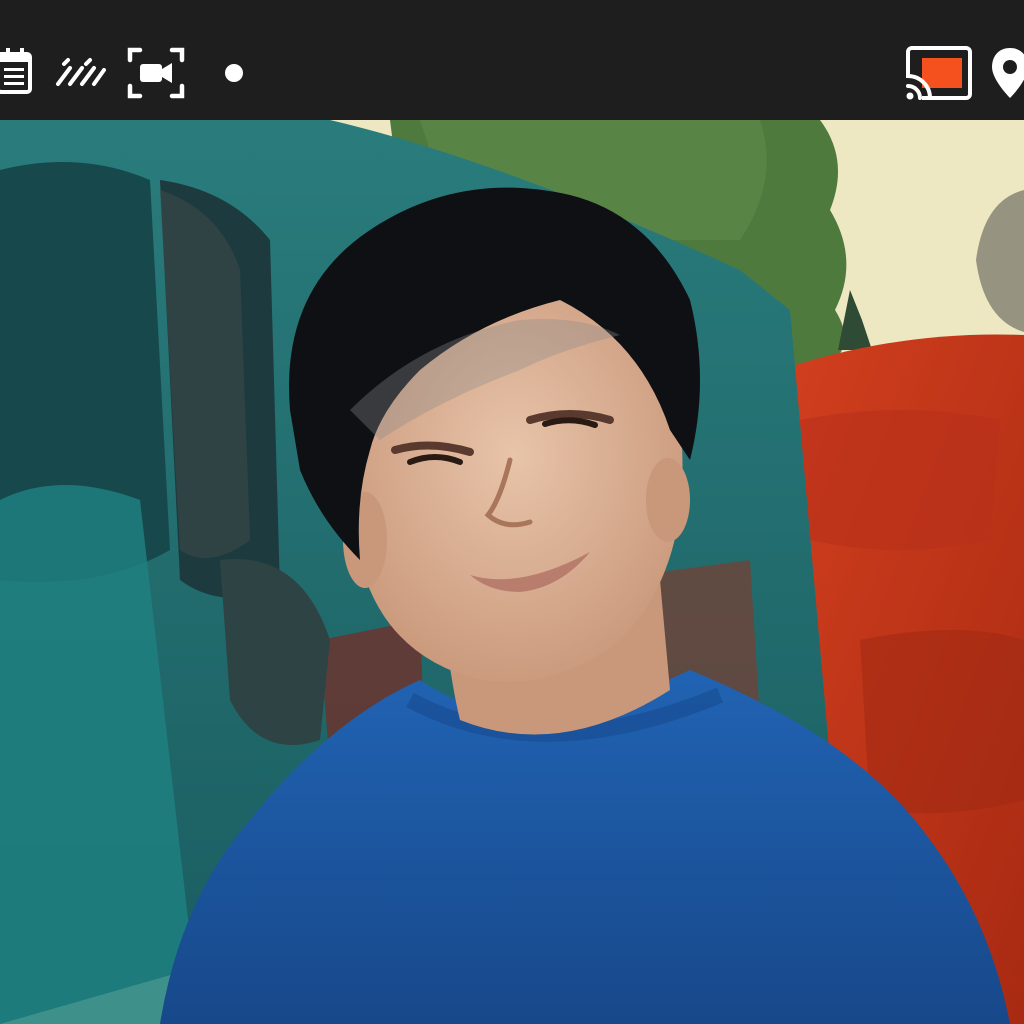 The image size is (1024, 1024). I want to click on calendar-icon, so click(17, 73).